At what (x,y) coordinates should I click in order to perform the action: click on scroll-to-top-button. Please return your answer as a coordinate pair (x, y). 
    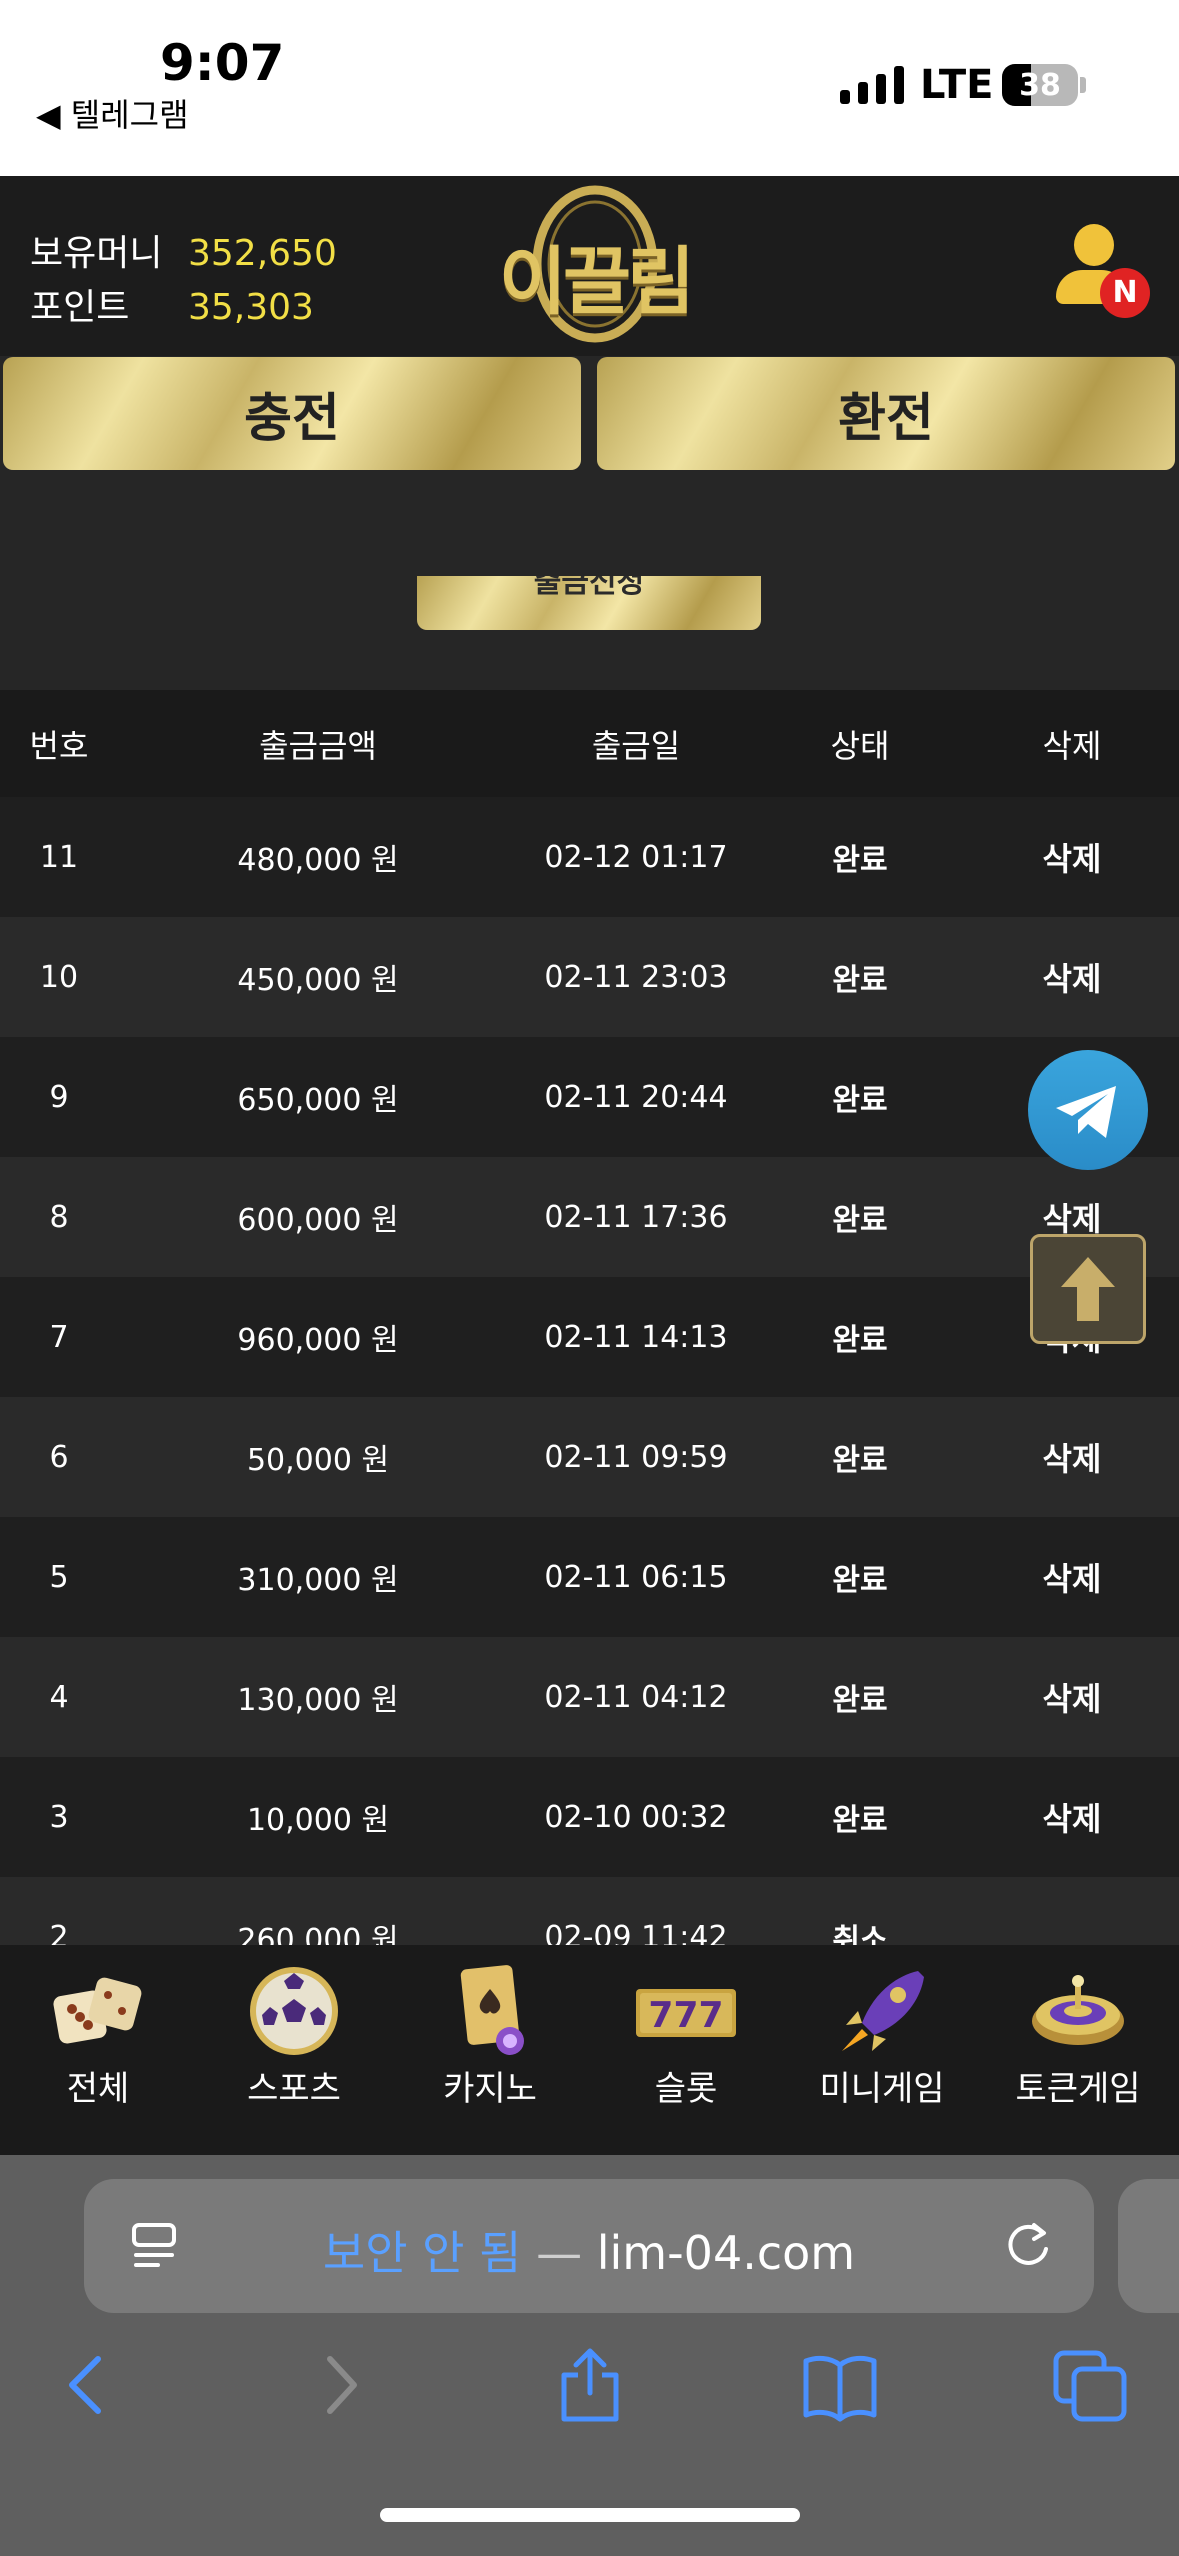
    Looking at the image, I should click on (1088, 1289).